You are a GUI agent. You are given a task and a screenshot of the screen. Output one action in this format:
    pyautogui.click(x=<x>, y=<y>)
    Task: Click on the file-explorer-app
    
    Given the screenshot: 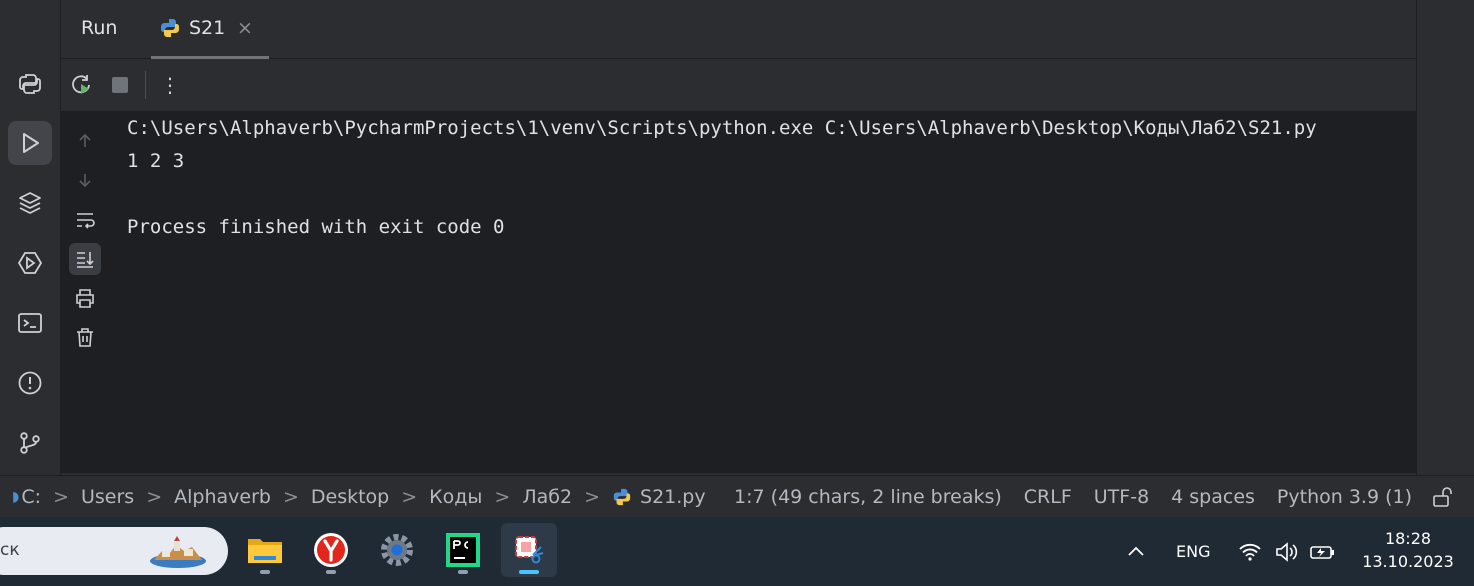 What is the action you would take?
    pyautogui.click(x=265, y=550)
    